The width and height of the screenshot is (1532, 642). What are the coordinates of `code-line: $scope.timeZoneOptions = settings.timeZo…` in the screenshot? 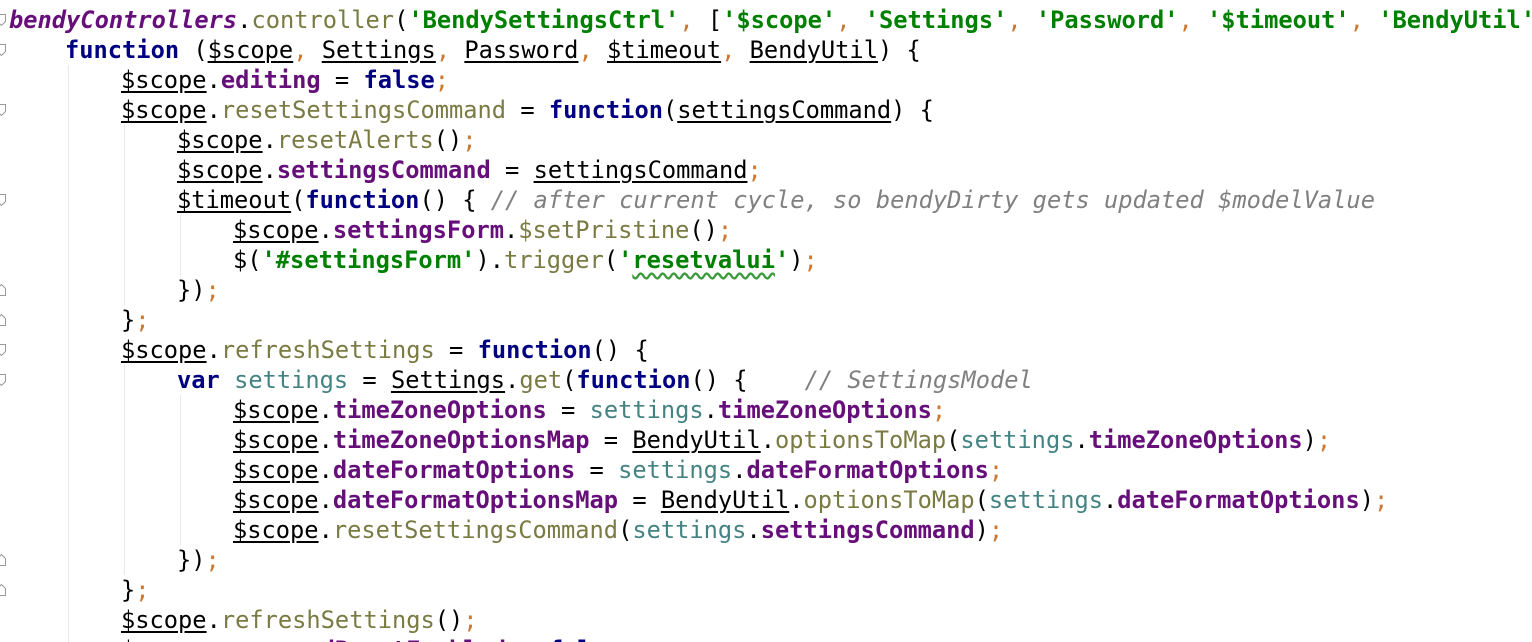 It's located at (589, 410).